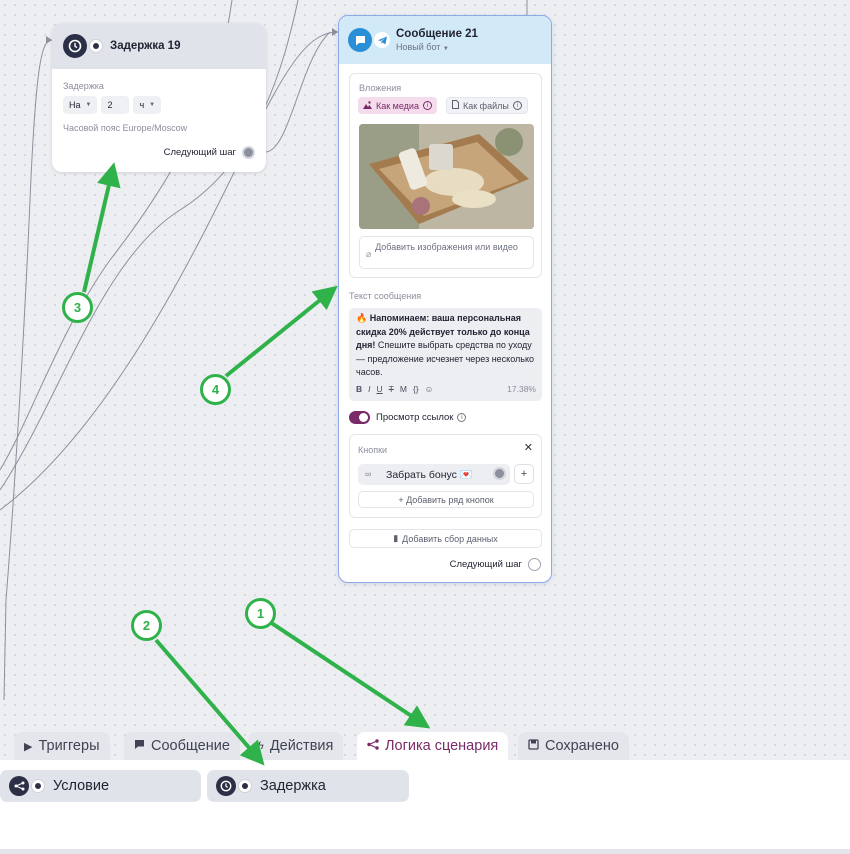 The width and height of the screenshot is (850, 854). I want to click on gift-box-photo, so click(446, 176).